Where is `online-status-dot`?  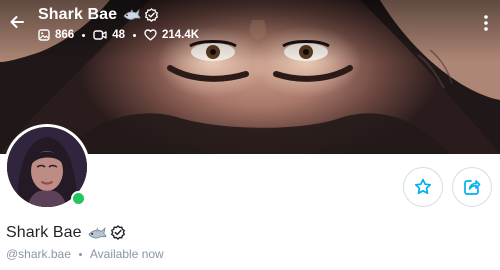 online-status-dot is located at coordinates (78, 198).